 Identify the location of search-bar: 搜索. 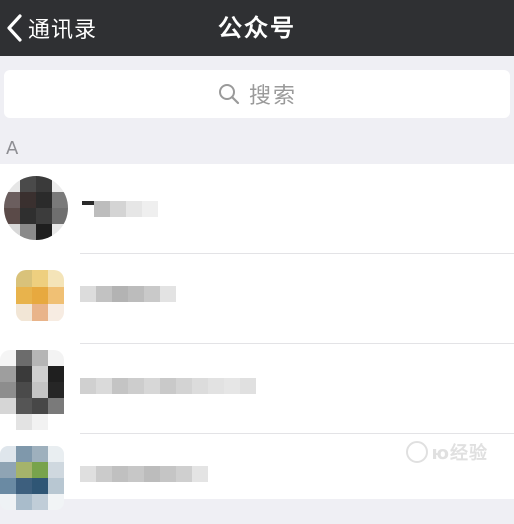
(257, 95).